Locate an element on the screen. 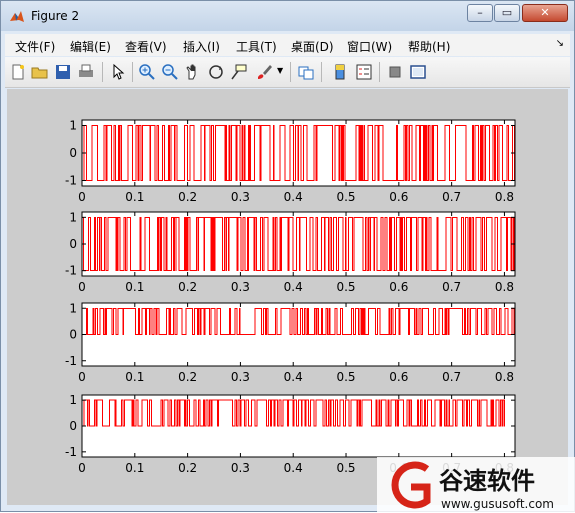 The width and height of the screenshot is (575, 513). arrow-icon is located at coordinates (118, 72).